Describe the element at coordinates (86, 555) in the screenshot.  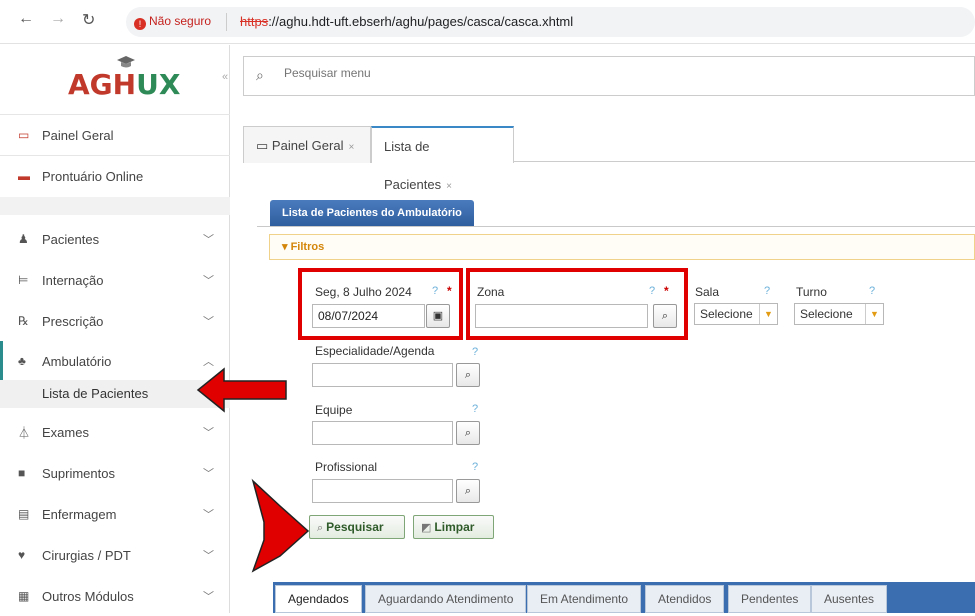
I see `sidebar-item-label: Cirurgias / PDT` at that location.